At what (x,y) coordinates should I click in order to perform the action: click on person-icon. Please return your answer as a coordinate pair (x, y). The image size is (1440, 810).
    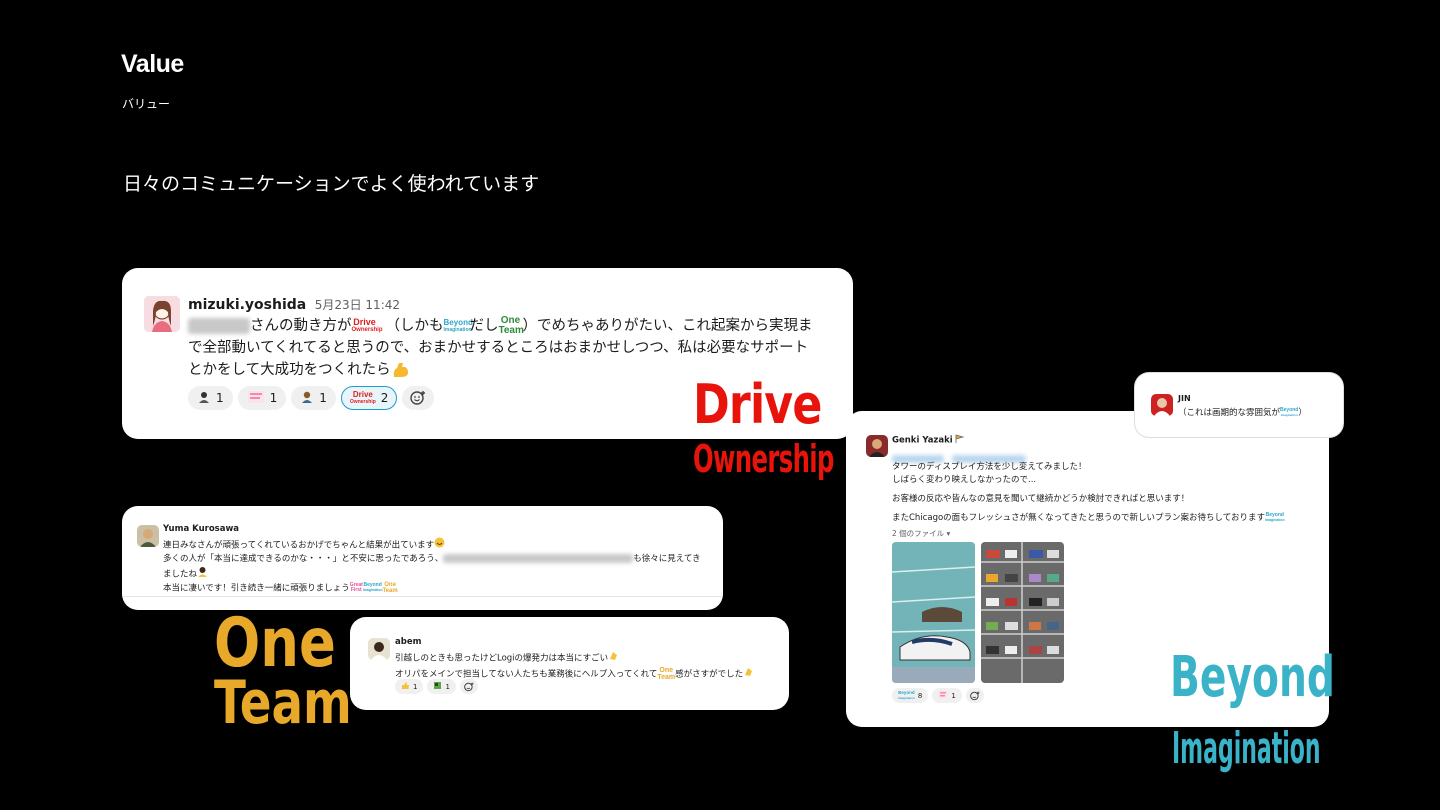
    Looking at the image, I should click on (204, 398).